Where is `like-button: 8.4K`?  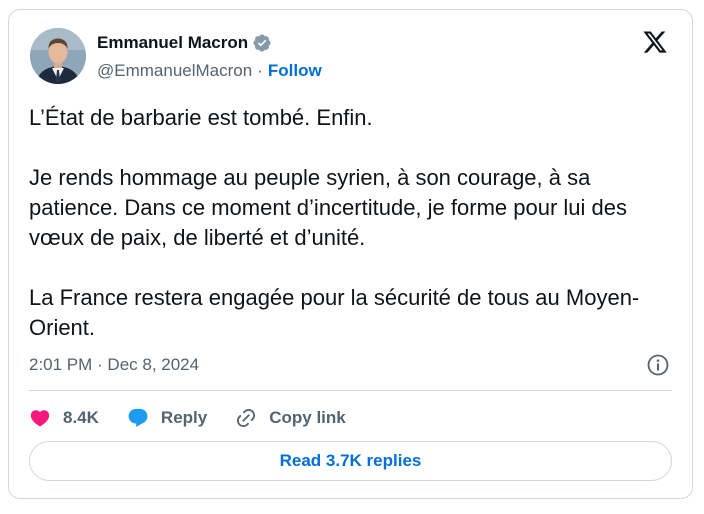
like-button: 8.4K is located at coordinates (64, 418).